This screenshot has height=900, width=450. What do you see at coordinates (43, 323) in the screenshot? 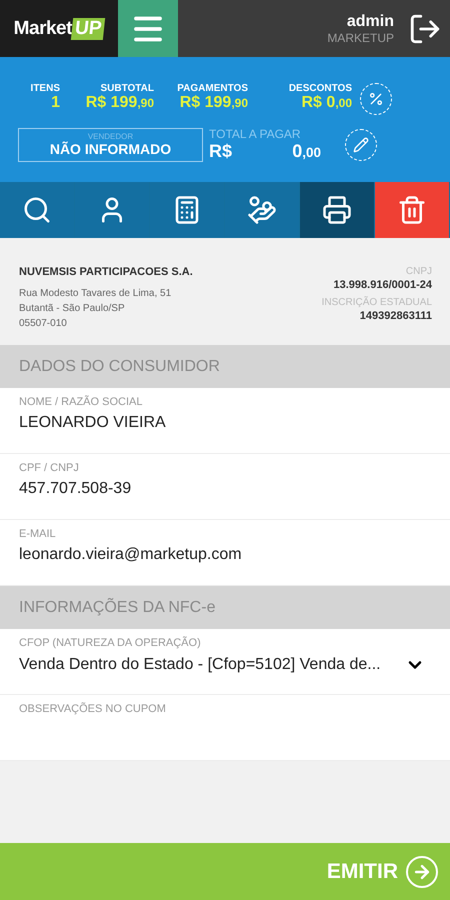
I see `address-line: 05507-010` at bounding box center [43, 323].